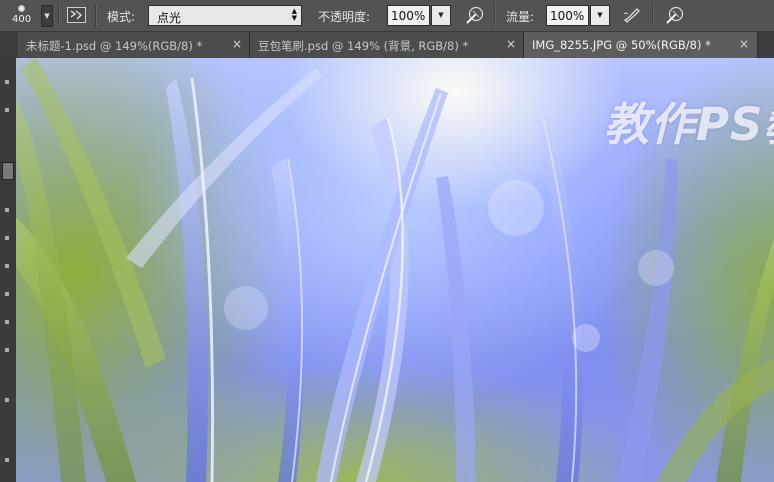 This screenshot has height=482, width=774. I want to click on opacity-dropdown: ▼, so click(441, 15).